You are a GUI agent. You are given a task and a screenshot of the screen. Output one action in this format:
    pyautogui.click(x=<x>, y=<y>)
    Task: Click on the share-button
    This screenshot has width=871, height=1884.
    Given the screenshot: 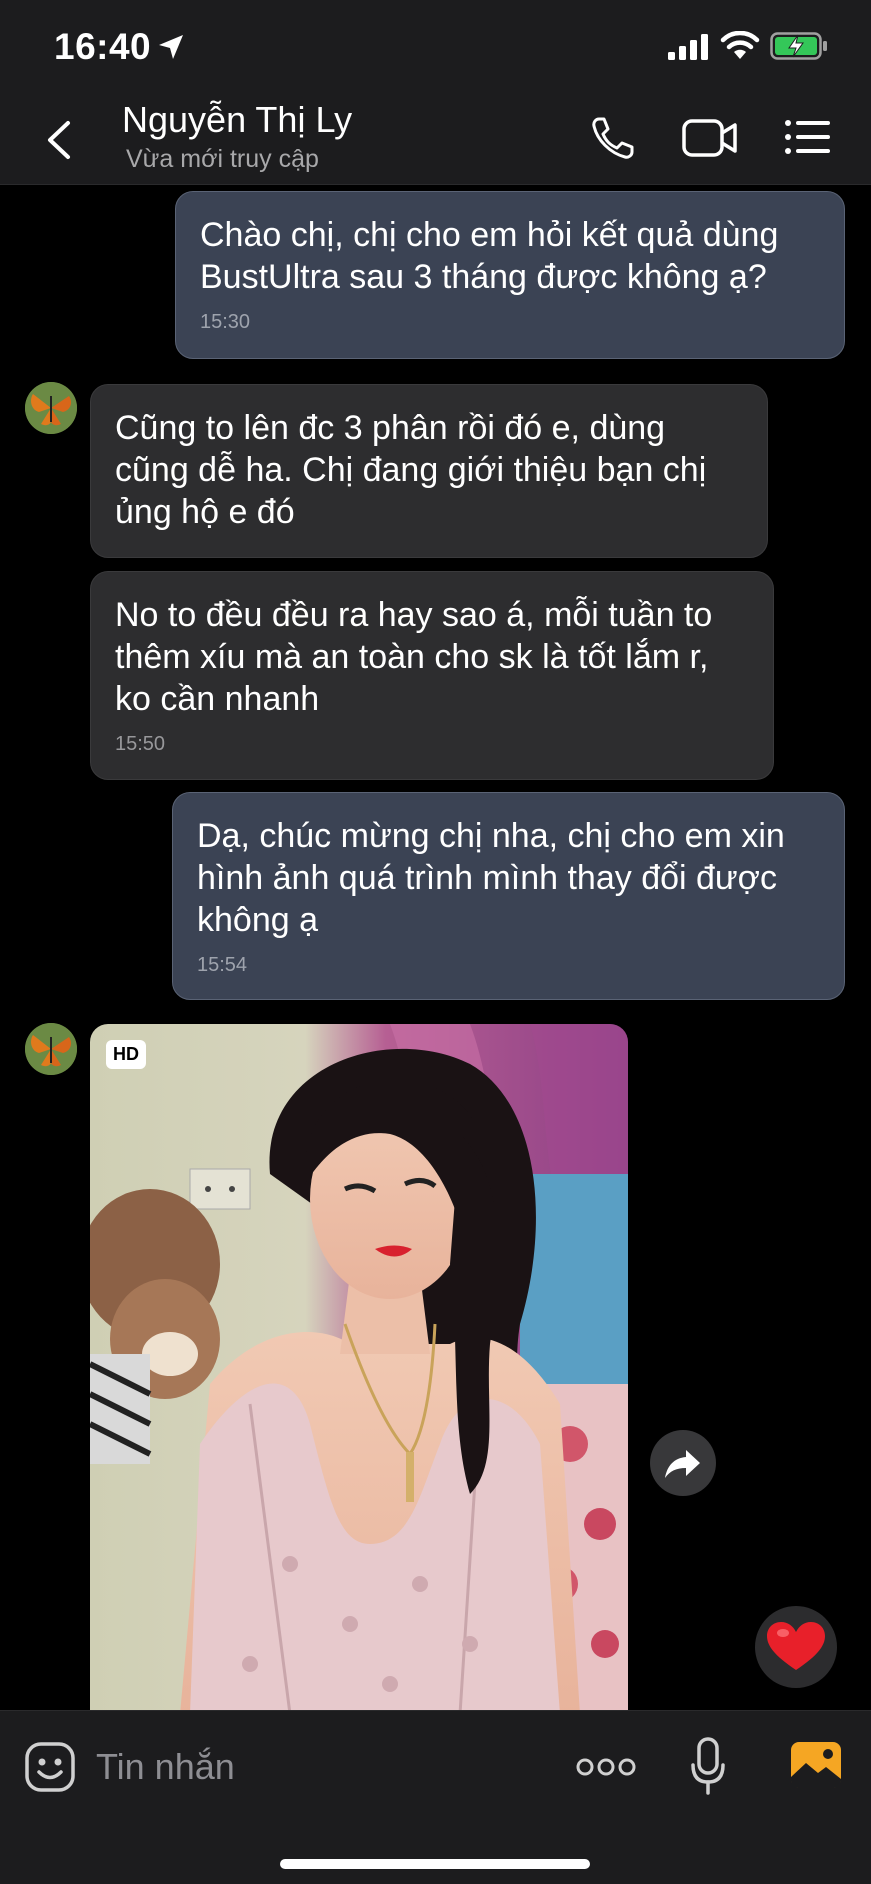 What is the action you would take?
    pyautogui.click(x=683, y=1463)
    